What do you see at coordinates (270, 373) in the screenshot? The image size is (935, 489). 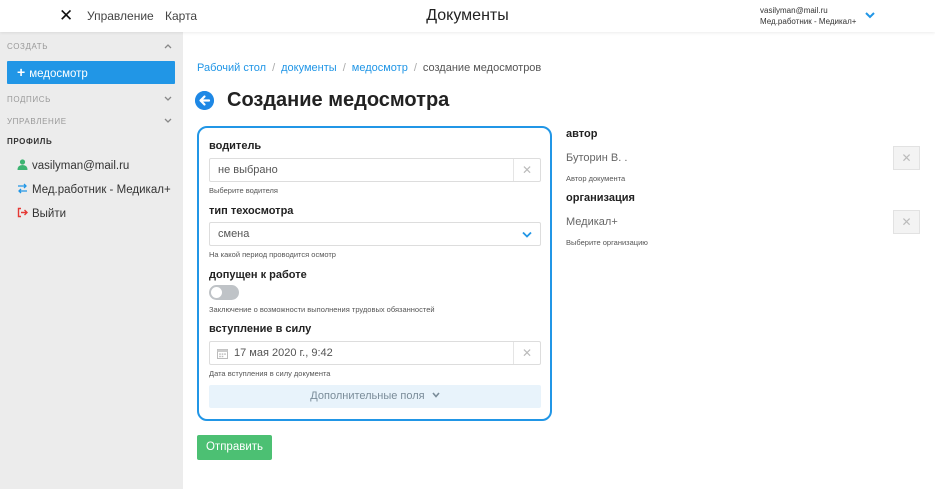 I see `effective-help: Дата вступления в силу документа` at bounding box center [270, 373].